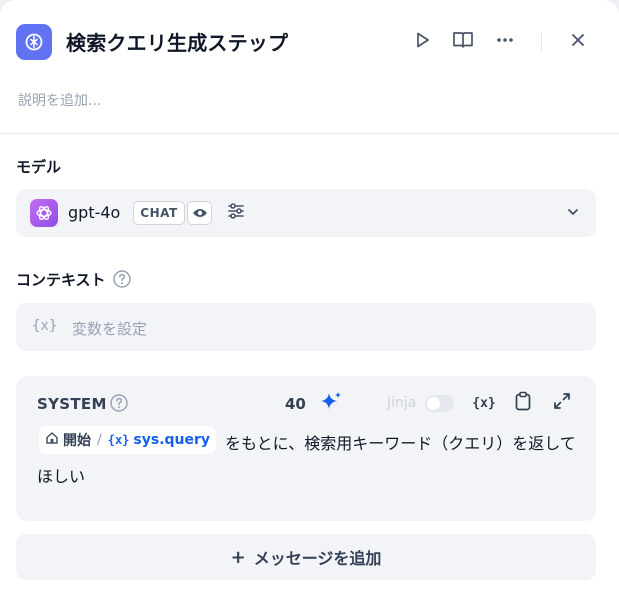 Image resolution: width=619 pixels, height=600 pixels. Describe the element at coordinates (306, 213) in the screenshot. I see `model-selector: gpt-4o CHAT` at that location.